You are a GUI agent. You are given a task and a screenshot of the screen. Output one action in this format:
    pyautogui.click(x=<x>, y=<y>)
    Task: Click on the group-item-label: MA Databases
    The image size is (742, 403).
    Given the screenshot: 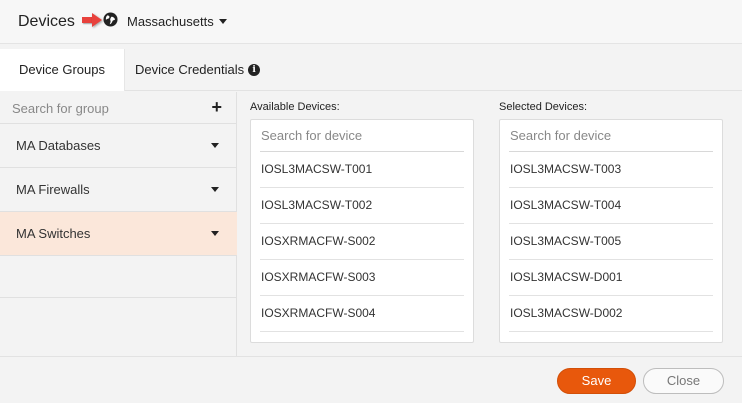 What is the action you would take?
    pyautogui.click(x=58, y=145)
    